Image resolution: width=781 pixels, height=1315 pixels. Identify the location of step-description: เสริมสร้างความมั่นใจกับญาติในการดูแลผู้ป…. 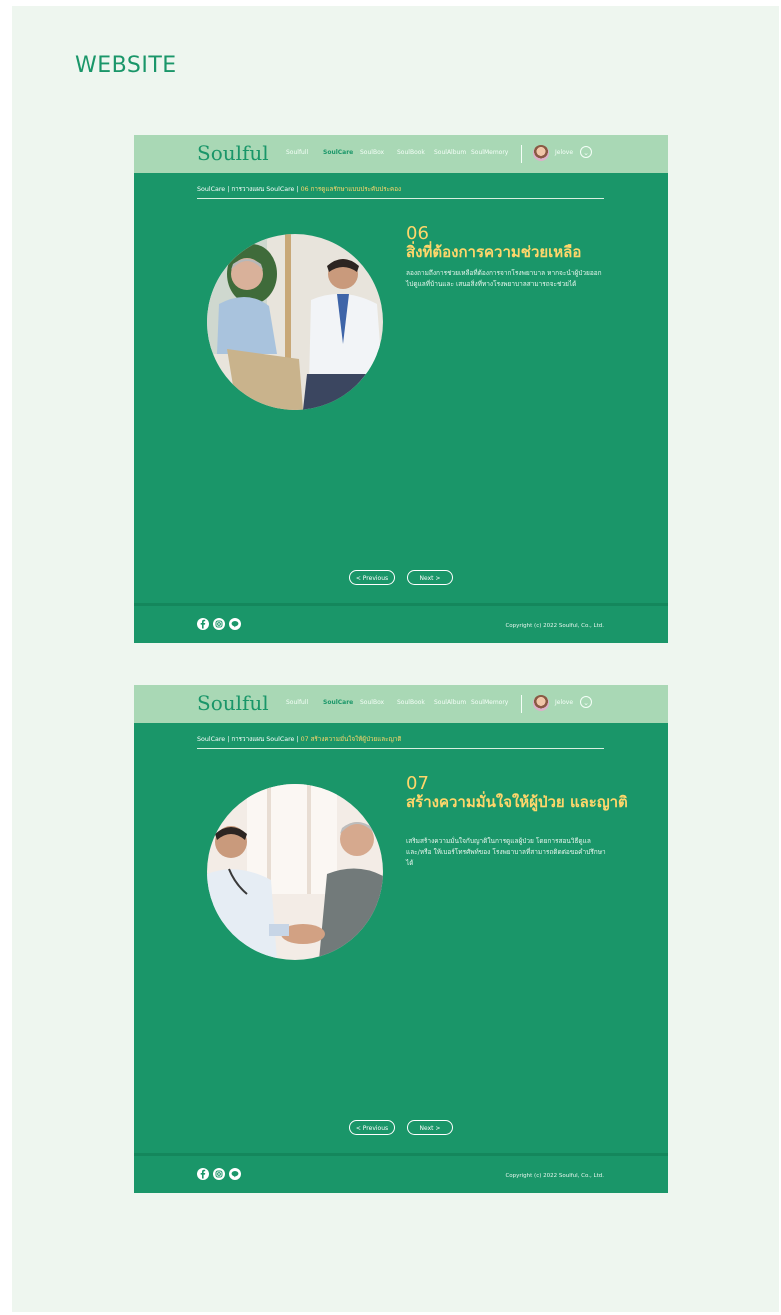
(506, 852).